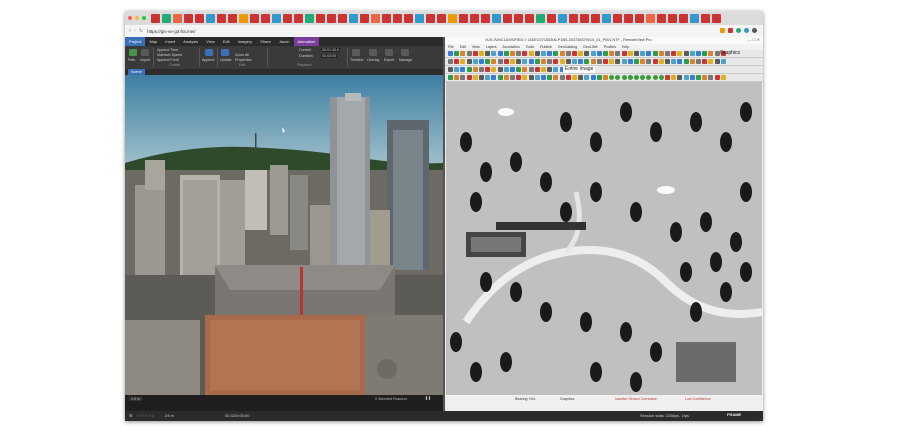 Image resolution: width=900 pixels, height=437 pixels. What do you see at coordinates (169, 55) in the screenshot?
I see `maintain-speed-option: Maintain Speed` at bounding box center [169, 55].